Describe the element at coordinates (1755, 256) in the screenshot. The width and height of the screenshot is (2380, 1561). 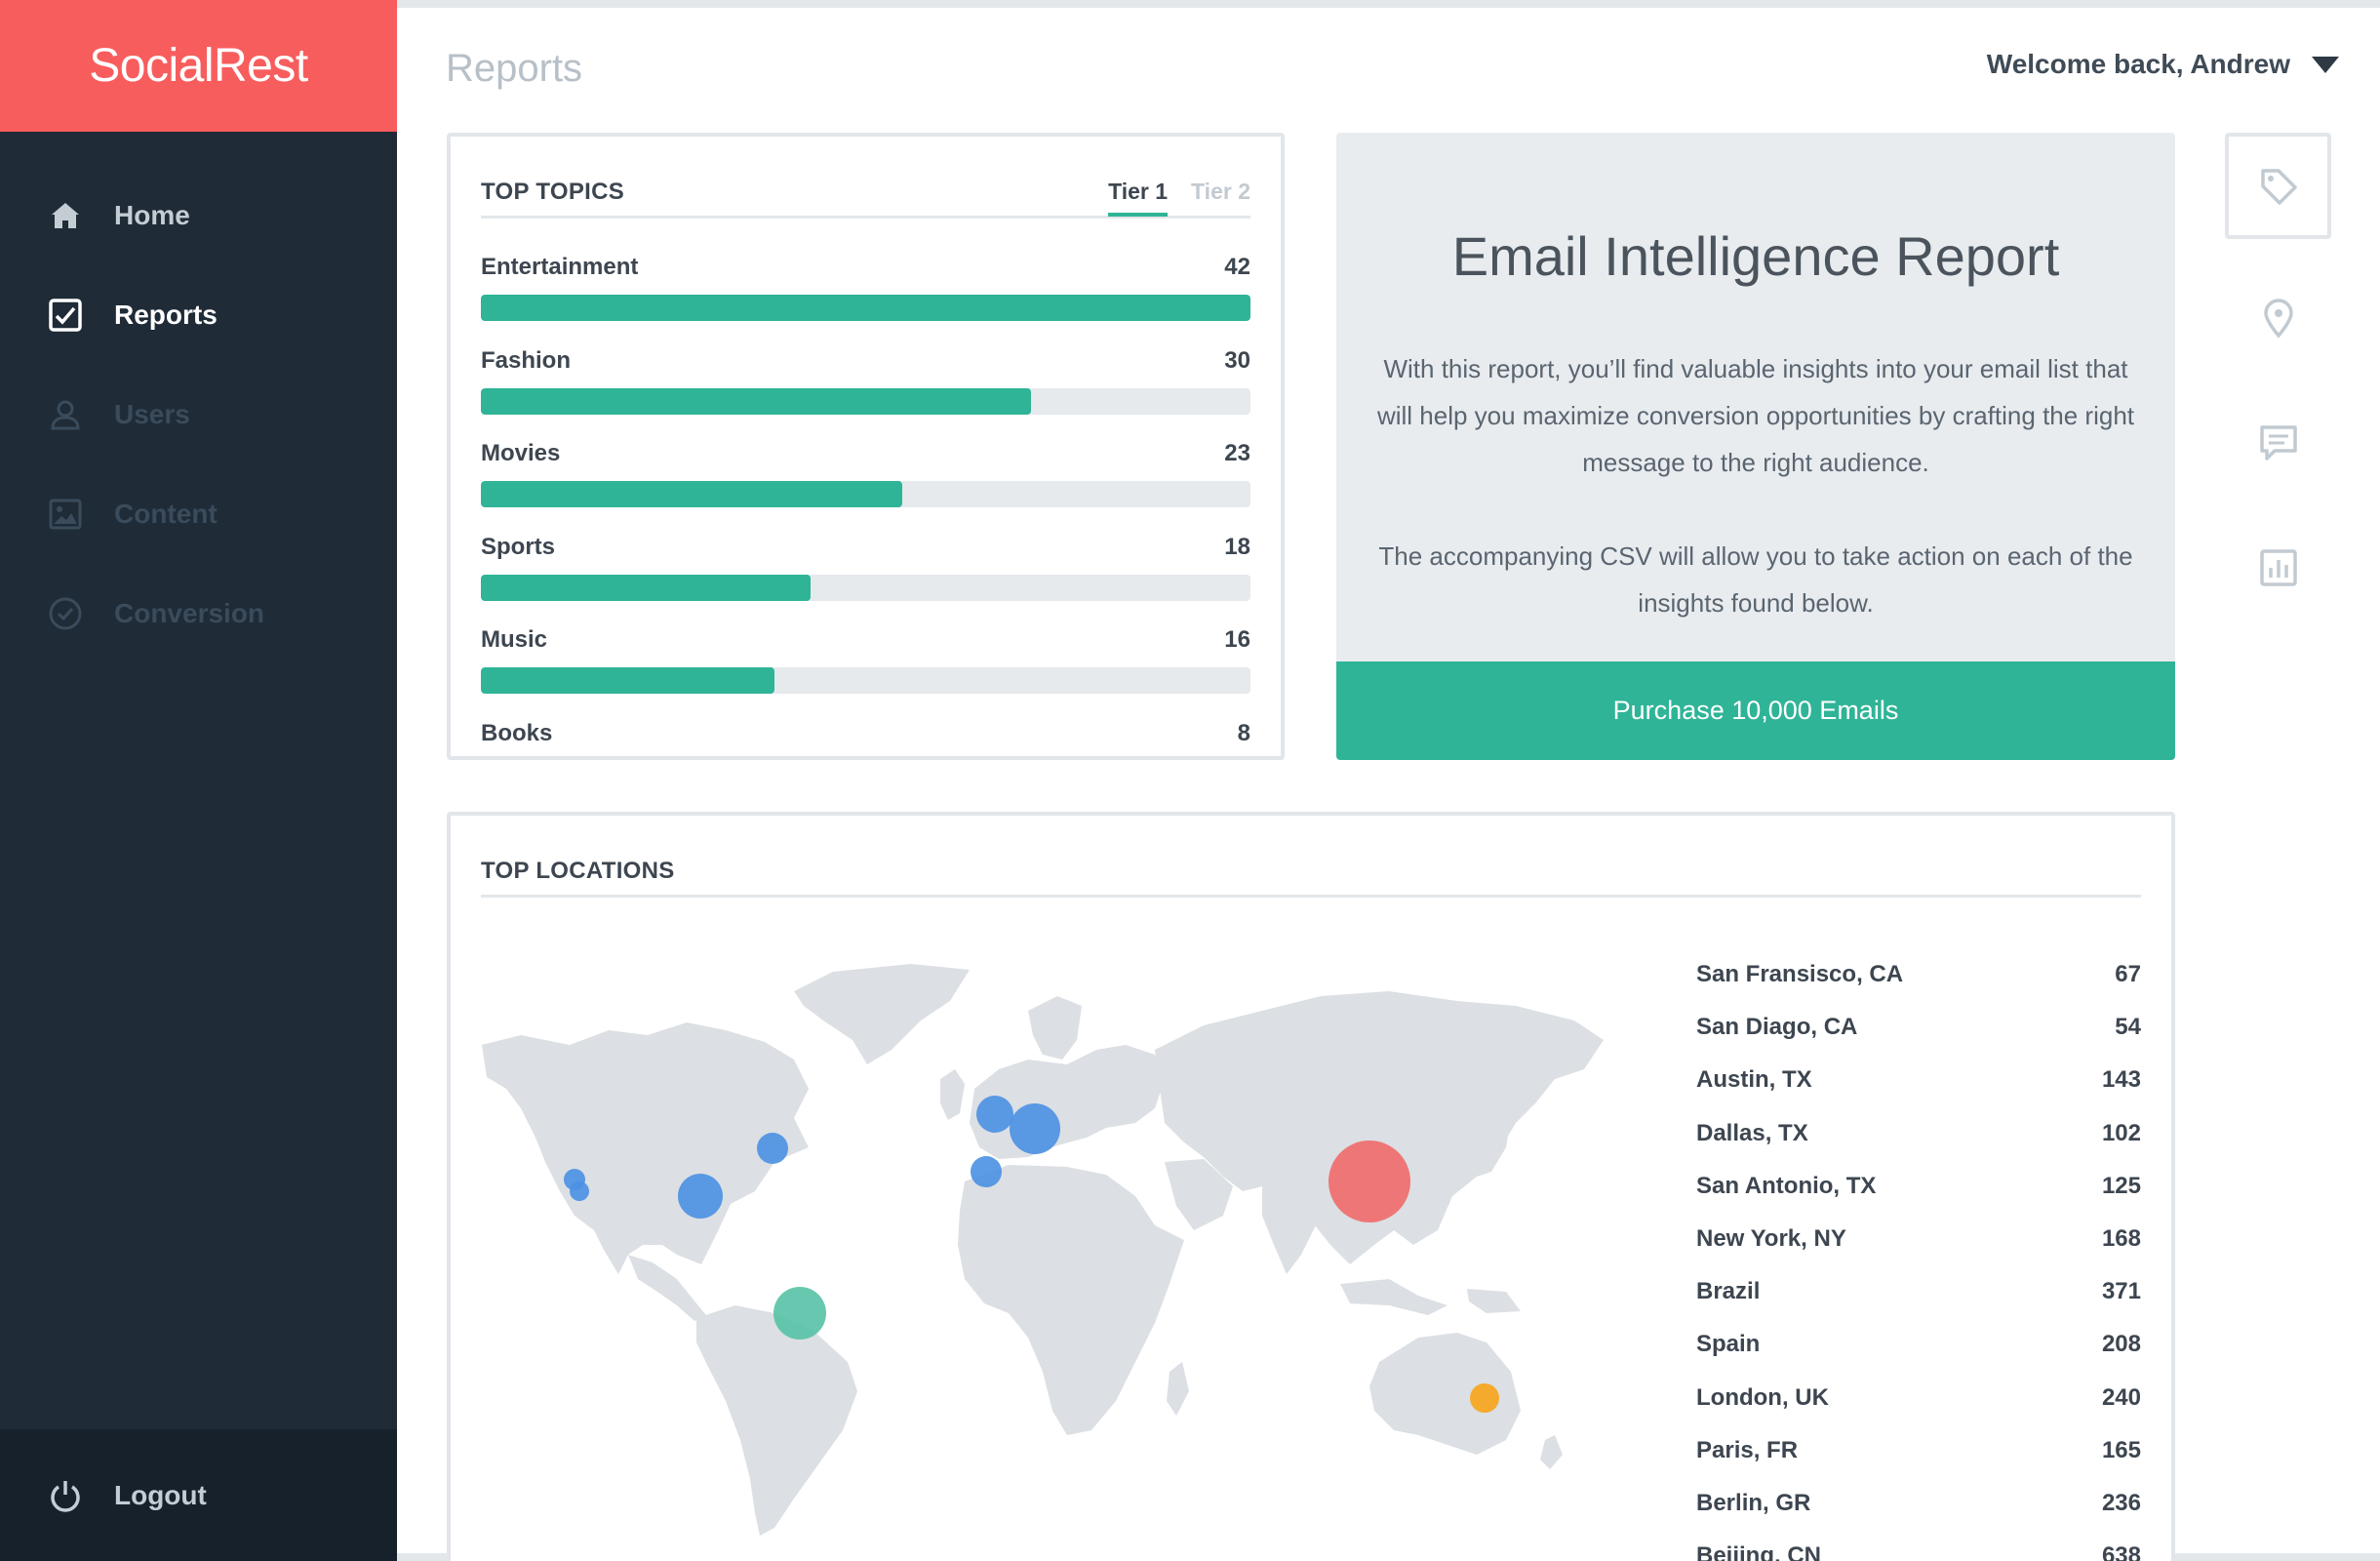
I see `report-title: Email Intelligence Report` at that location.